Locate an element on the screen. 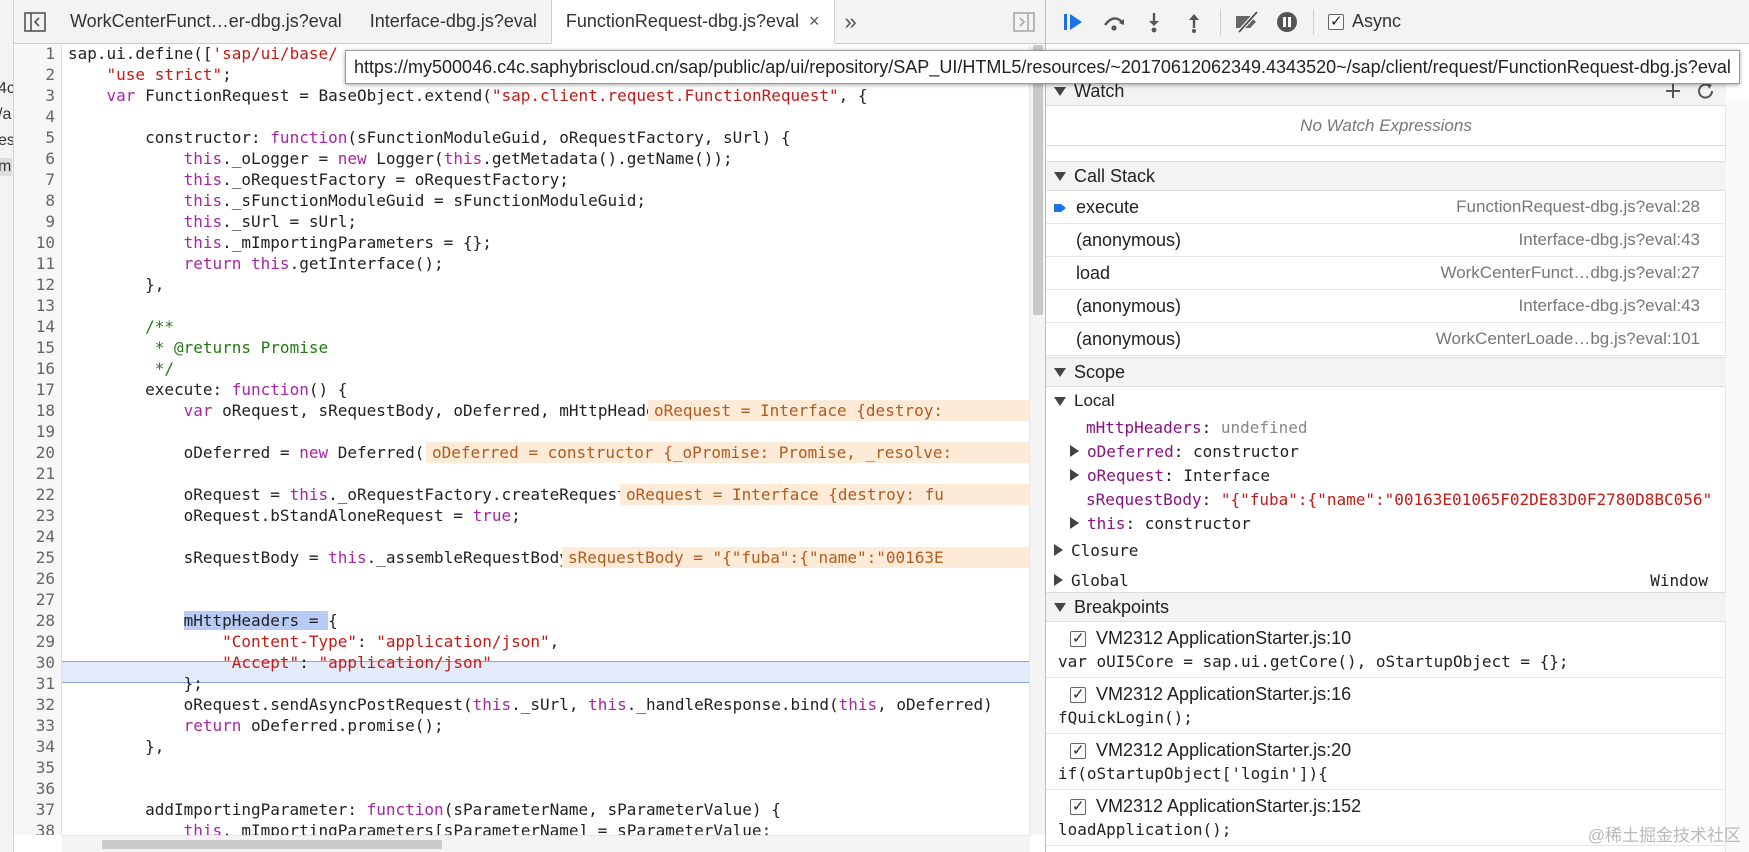 The image size is (1749, 852). line-number: 10 is located at coordinates (35, 242).